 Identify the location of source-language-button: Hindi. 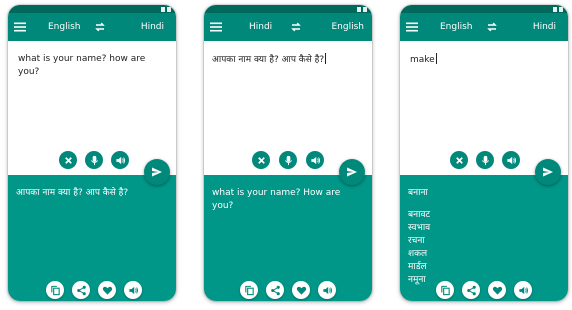
(260, 27).